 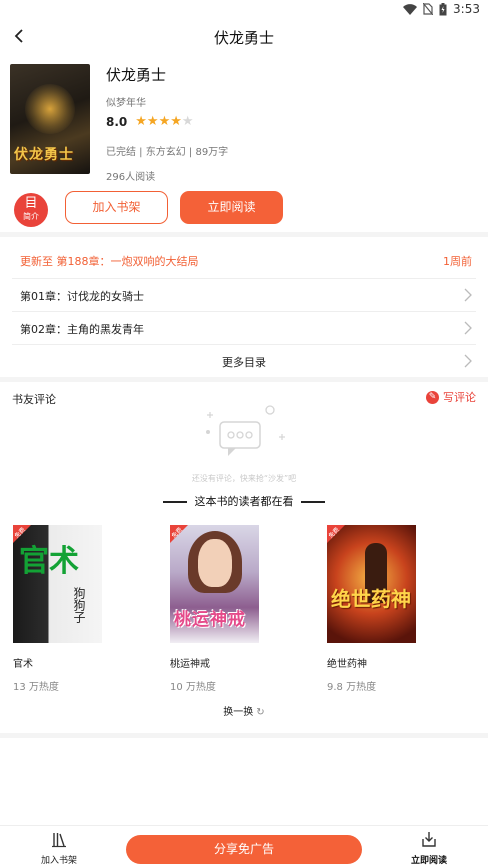 I want to click on chapter-item: 第02章：主角的黑发青年, so click(x=244, y=327).